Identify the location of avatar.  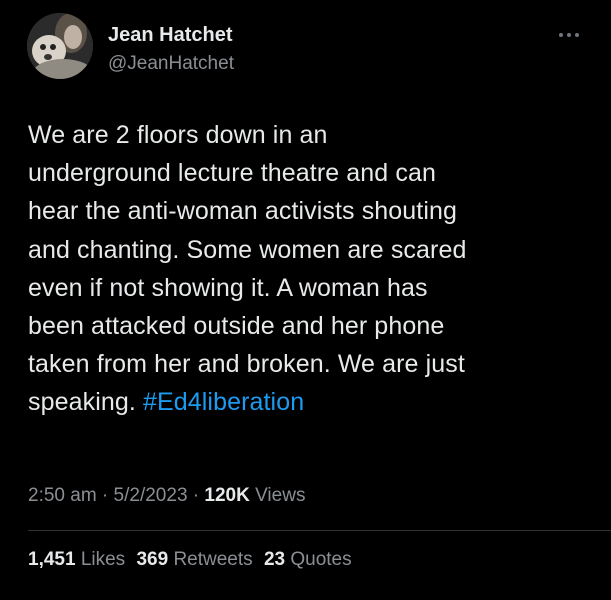
(60, 46).